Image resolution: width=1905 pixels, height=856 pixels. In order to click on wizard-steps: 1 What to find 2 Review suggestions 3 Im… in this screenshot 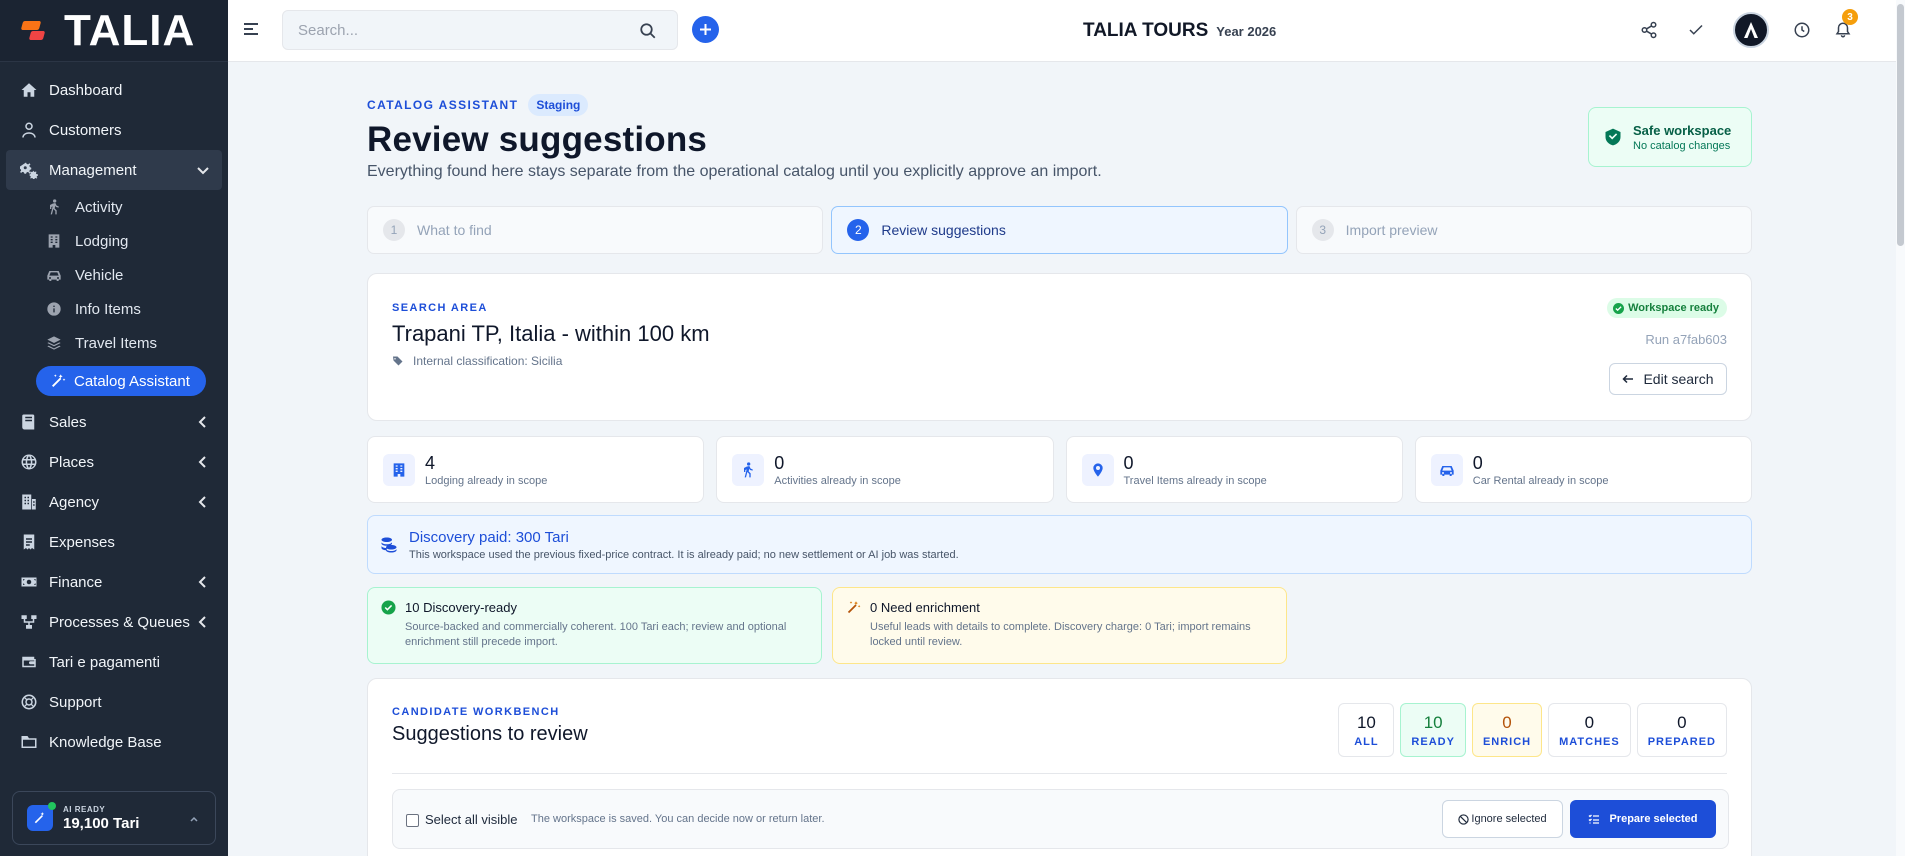, I will do `click(1059, 230)`.